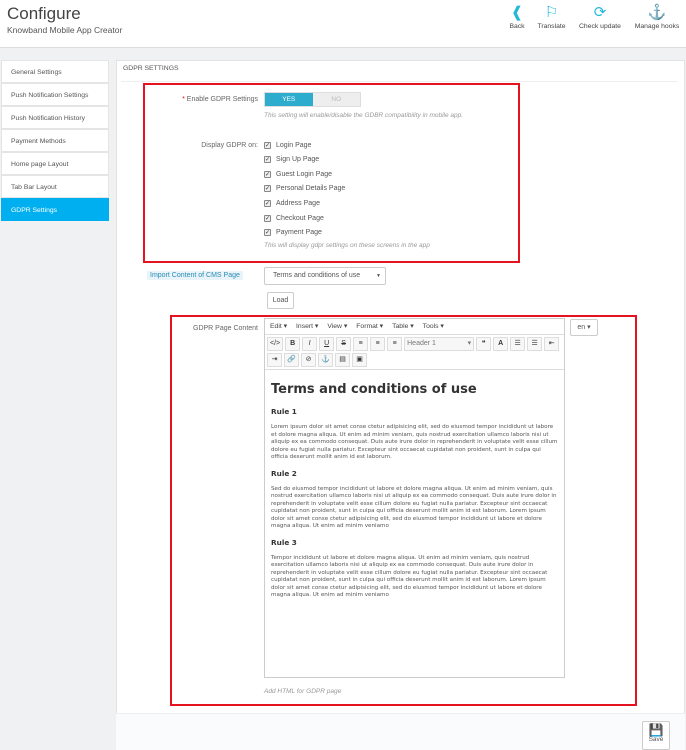 The height and width of the screenshot is (750, 686). What do you see at coordinates (291, 160) in the screenshot?
I see `display-option-checkbox: ✓ Sign Up Page` at bounding box center [291, 160].